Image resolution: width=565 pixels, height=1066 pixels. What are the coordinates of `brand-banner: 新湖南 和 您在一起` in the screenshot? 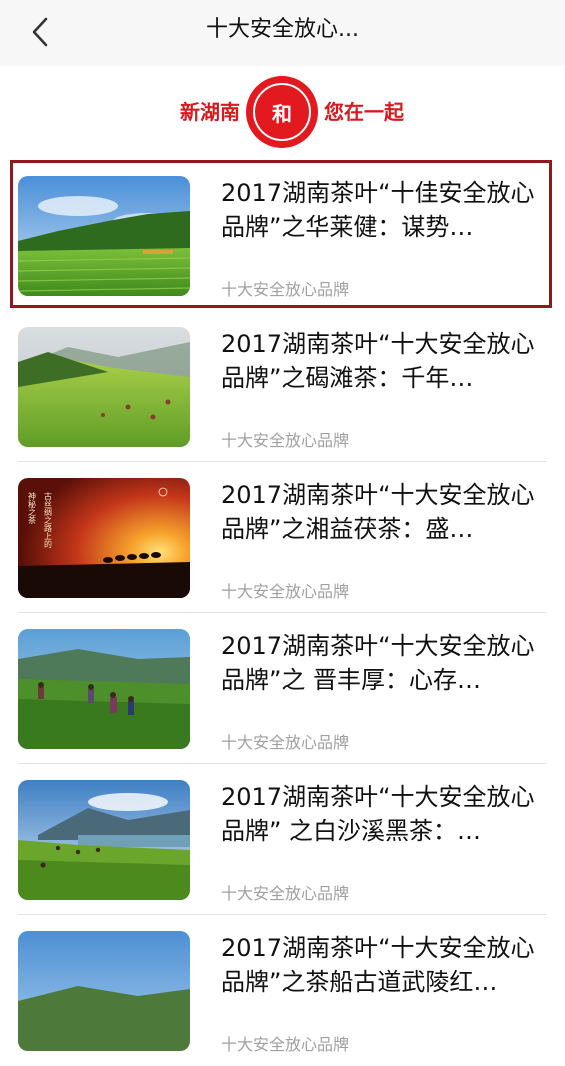 It's located at (282, 112).